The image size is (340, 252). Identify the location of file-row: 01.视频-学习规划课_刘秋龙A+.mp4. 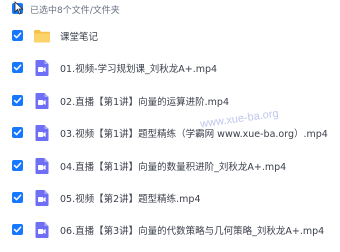
(170, 68).